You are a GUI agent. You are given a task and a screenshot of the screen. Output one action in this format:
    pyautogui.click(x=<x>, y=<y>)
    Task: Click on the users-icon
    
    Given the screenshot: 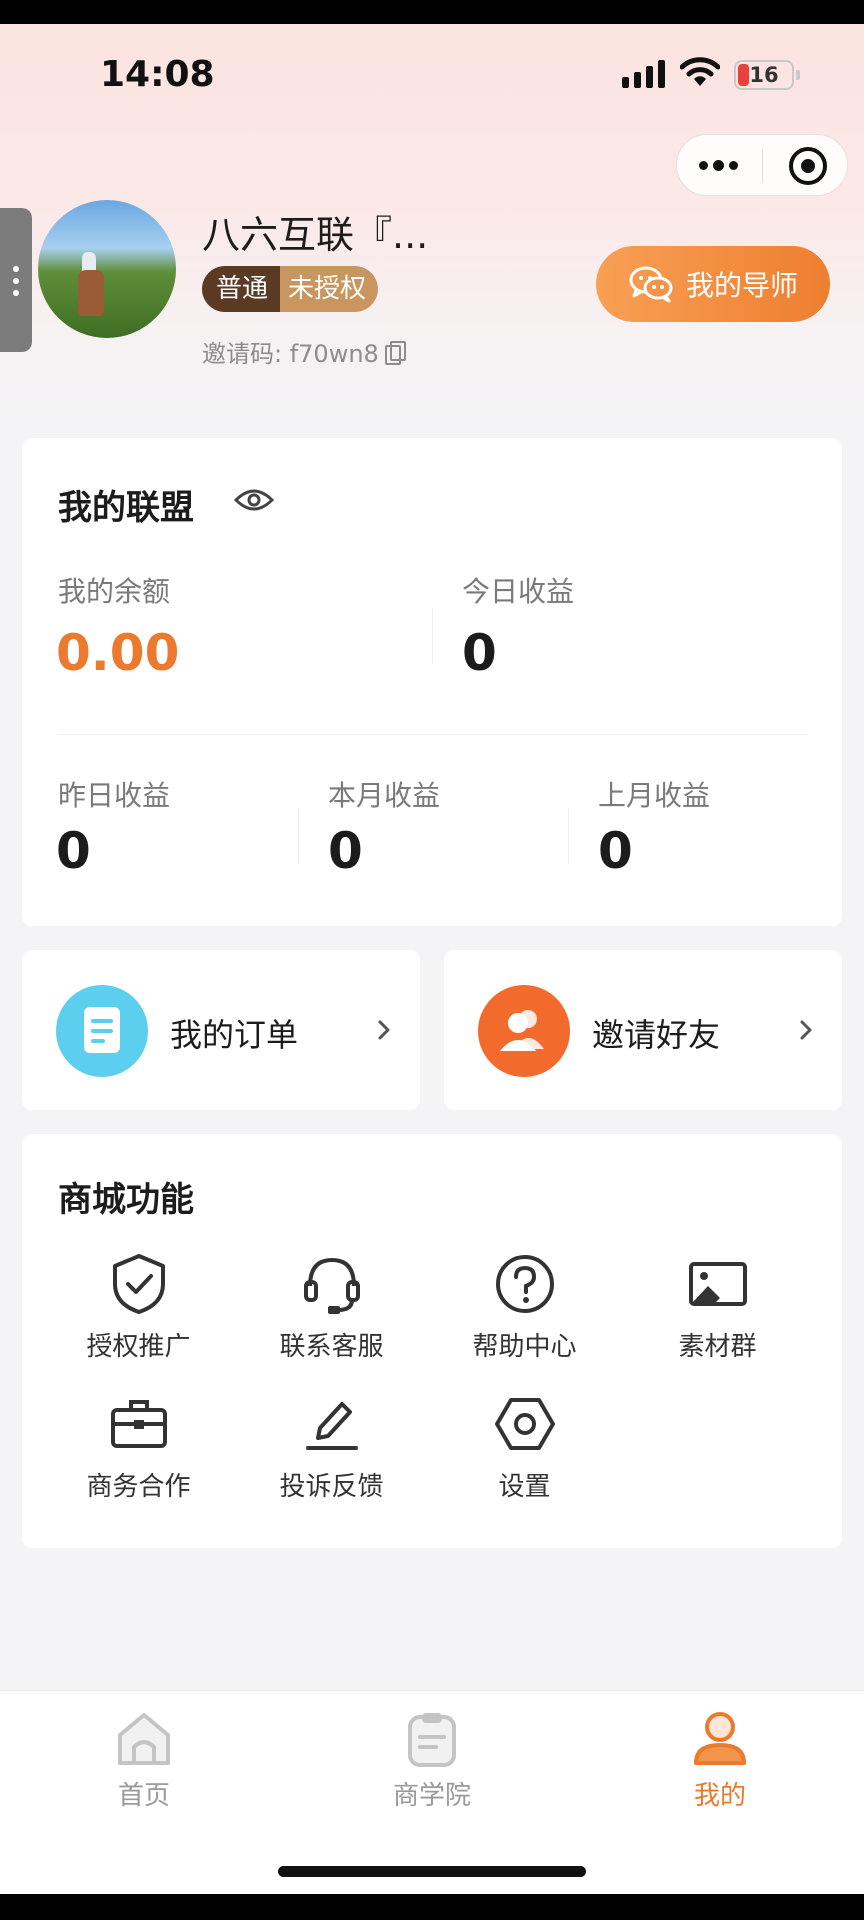 What is the action you would take?
    pyautogui.click(x=522, y=1030)
    